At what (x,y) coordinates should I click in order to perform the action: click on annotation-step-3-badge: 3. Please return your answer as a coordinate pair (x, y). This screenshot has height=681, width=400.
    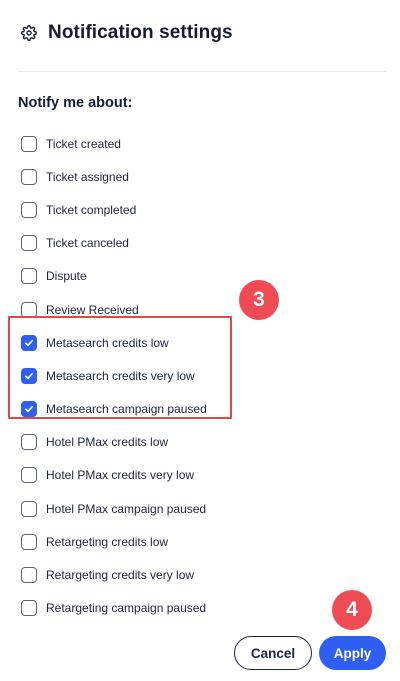
    Looking at the image, I should click on (259, 300).